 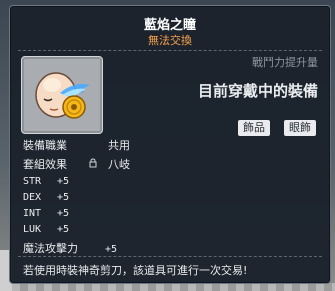 I want to click on stat-row-luk: LUK +5, so click(x=46, y=229).